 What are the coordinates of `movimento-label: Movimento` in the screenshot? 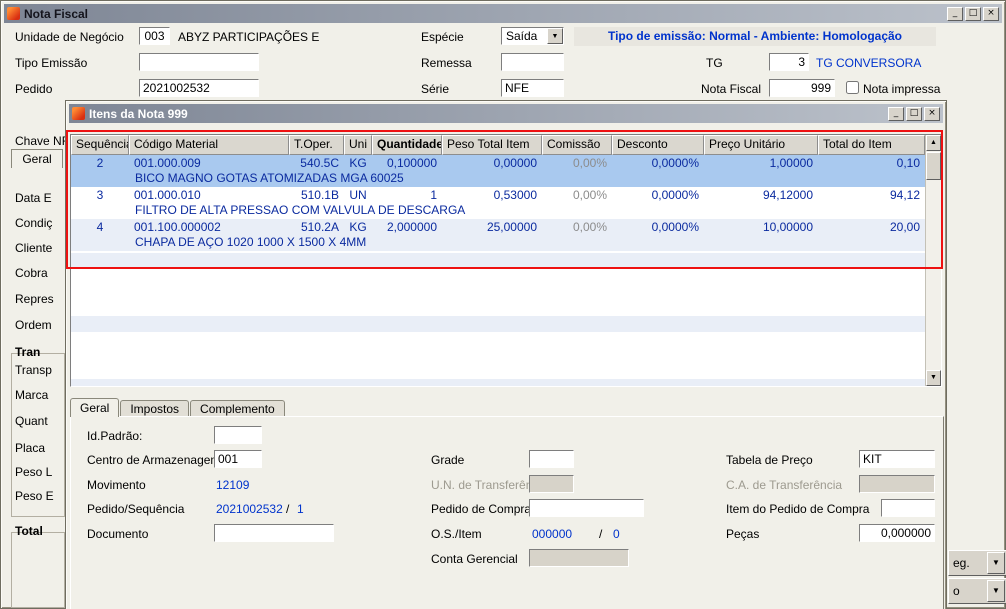 It's located at (116, 485).